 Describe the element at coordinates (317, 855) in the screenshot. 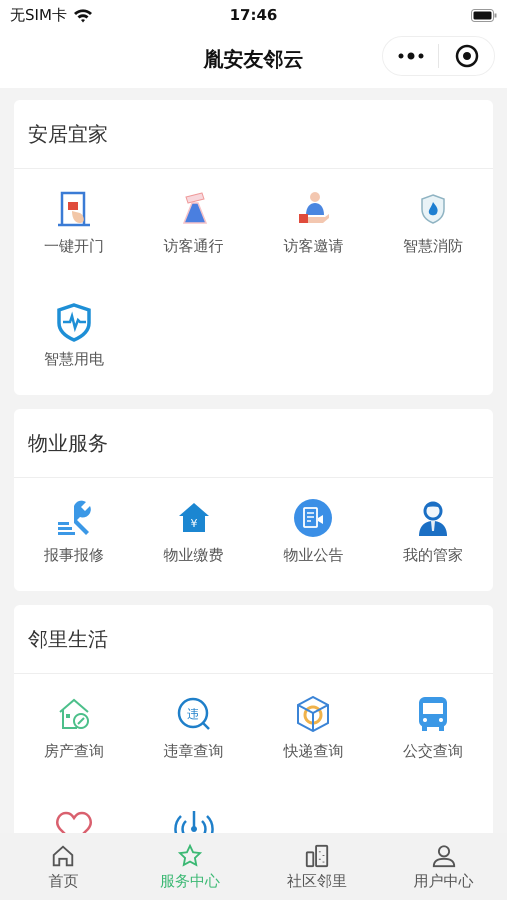

I see `building-icon` at that location.